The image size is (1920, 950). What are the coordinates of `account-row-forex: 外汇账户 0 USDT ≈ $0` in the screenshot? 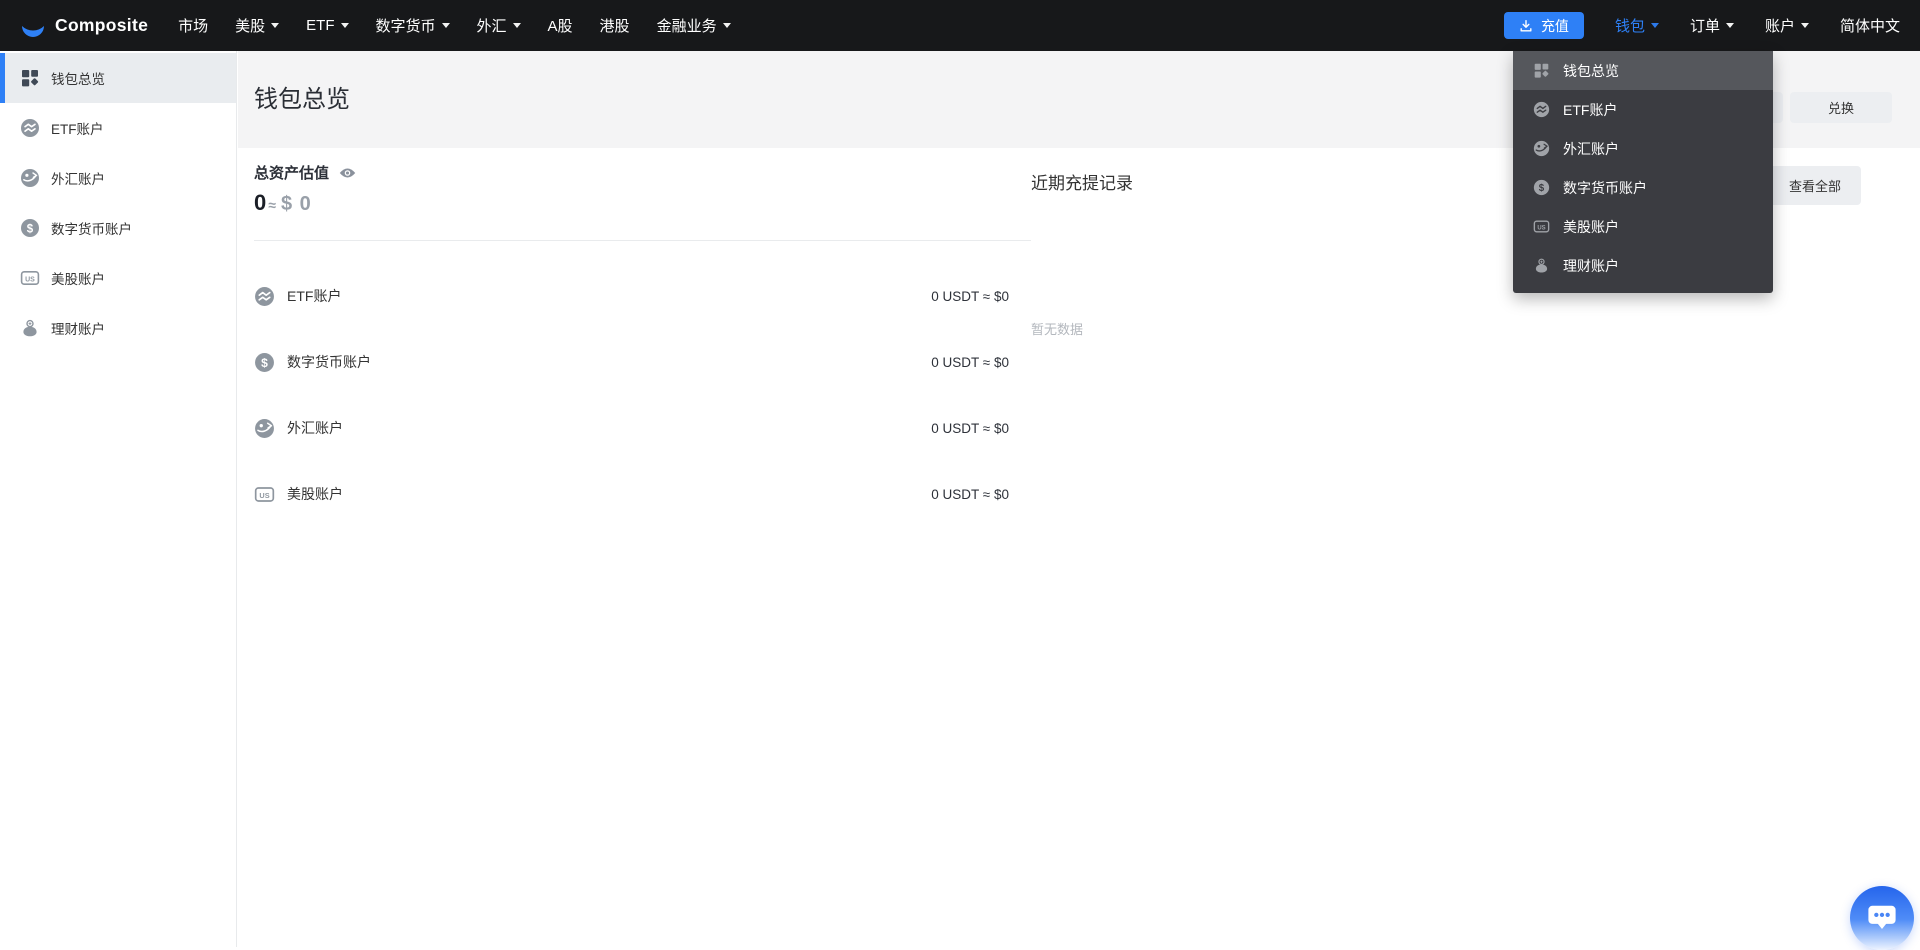 It's located at (642, 428).